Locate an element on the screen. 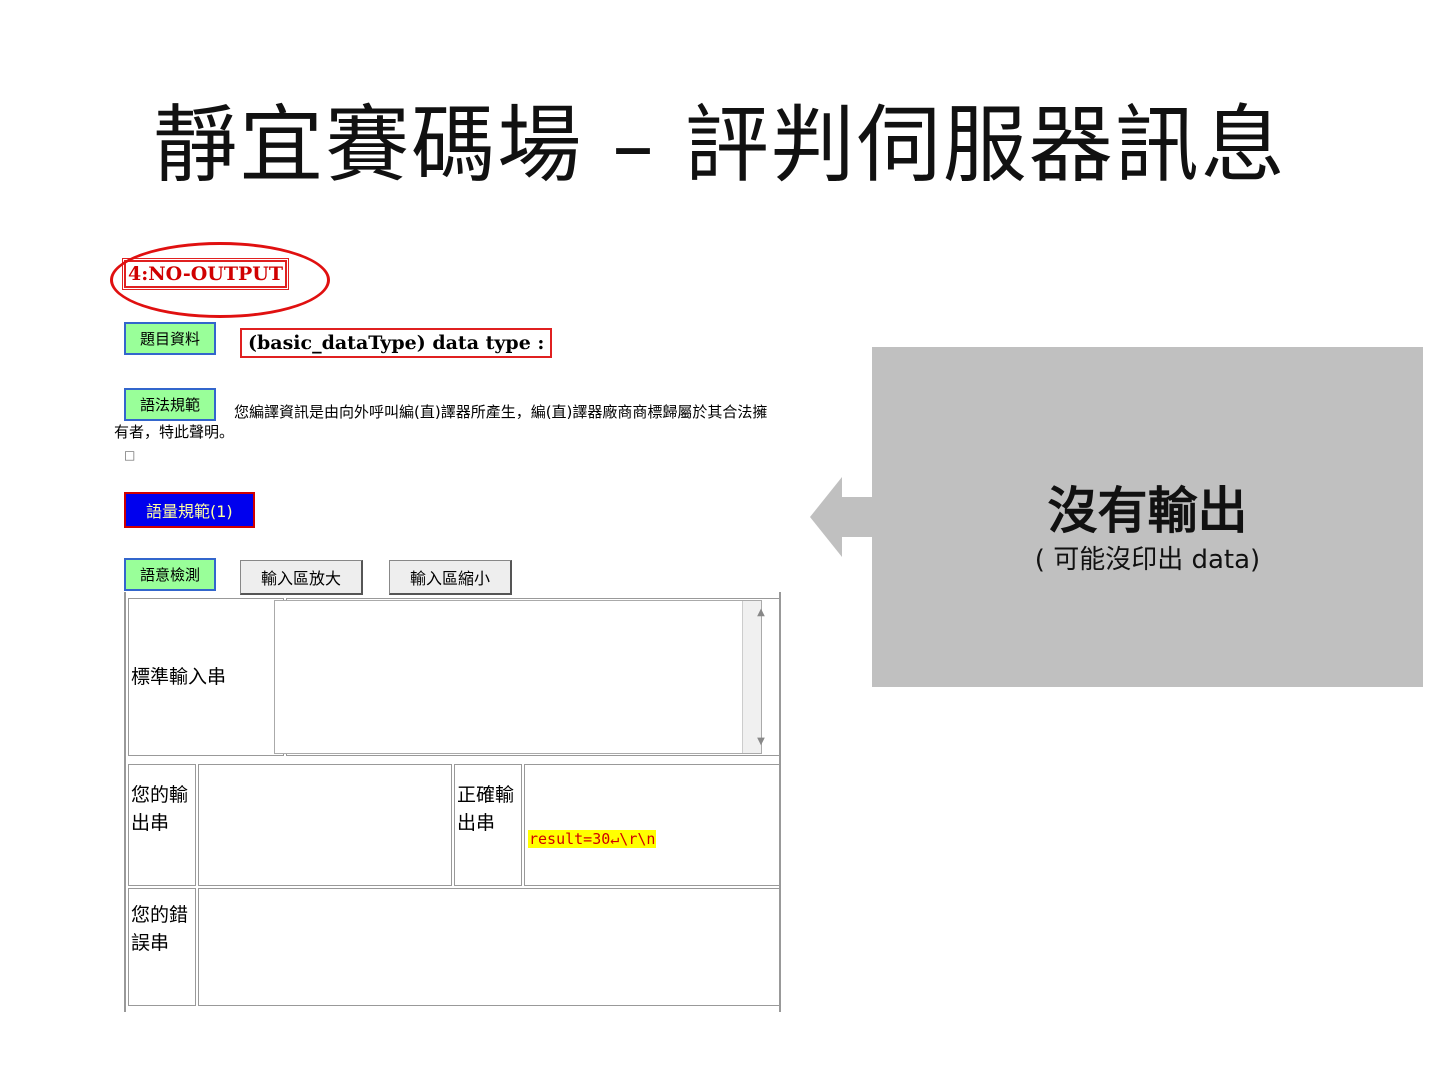  scroll-down-icon: ▼ is located at coordinates (761, 741).